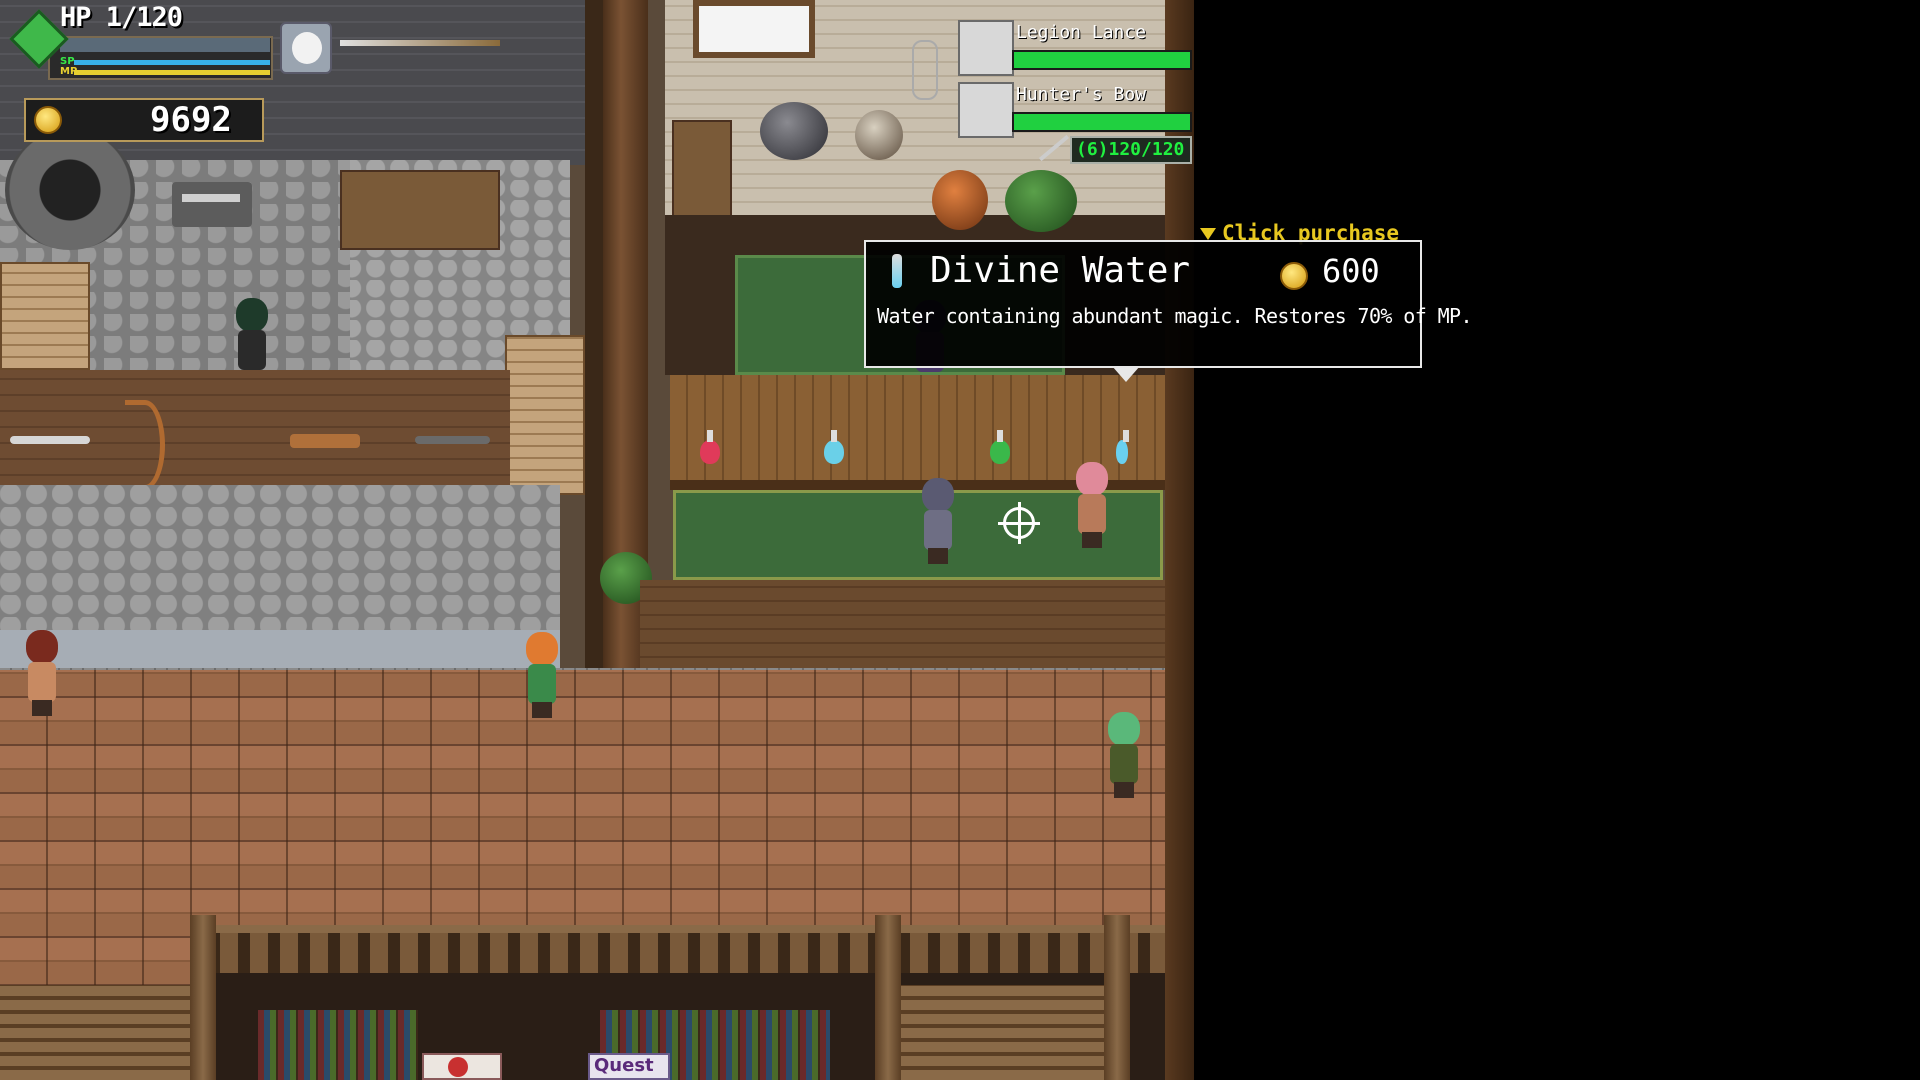  I want to click on adventurer-npc, so click(542, 675).